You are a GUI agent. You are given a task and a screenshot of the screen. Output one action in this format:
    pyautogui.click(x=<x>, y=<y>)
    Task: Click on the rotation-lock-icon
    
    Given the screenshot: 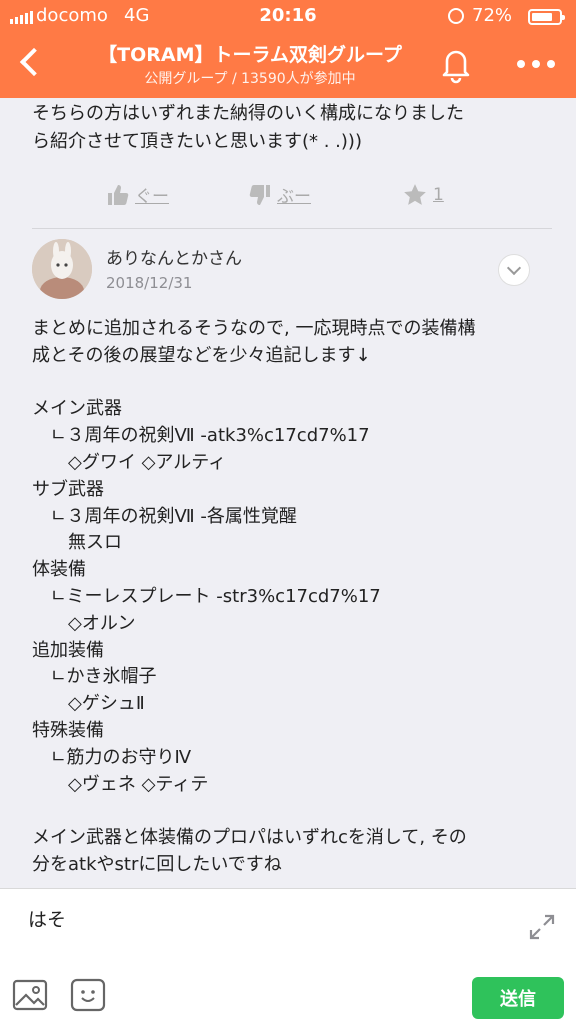 What is the action you would take?
    pyautogui.click(x=456, y=16)
    